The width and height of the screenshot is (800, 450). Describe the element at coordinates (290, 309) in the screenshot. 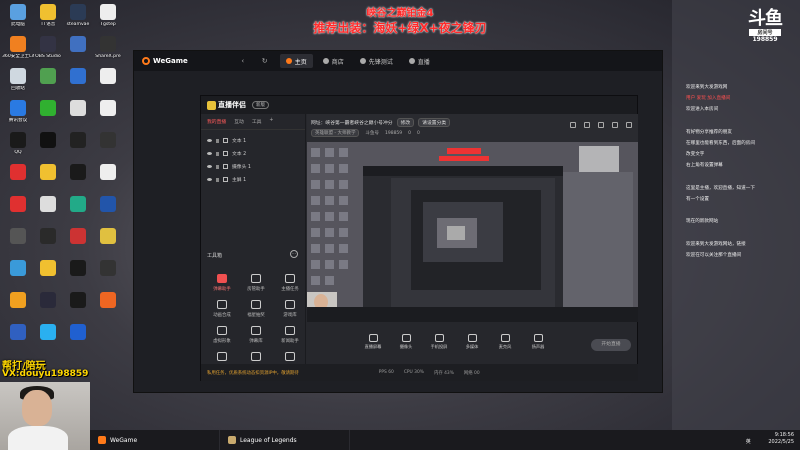

I see `tool-button: 游戏库` at that location.